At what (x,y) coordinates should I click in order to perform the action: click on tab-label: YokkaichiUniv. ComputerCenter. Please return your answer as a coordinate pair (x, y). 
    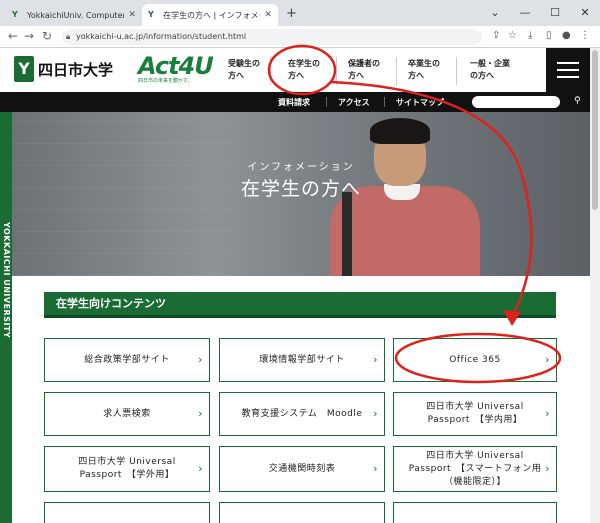
    Looking at the image, I should click on (75, 15).